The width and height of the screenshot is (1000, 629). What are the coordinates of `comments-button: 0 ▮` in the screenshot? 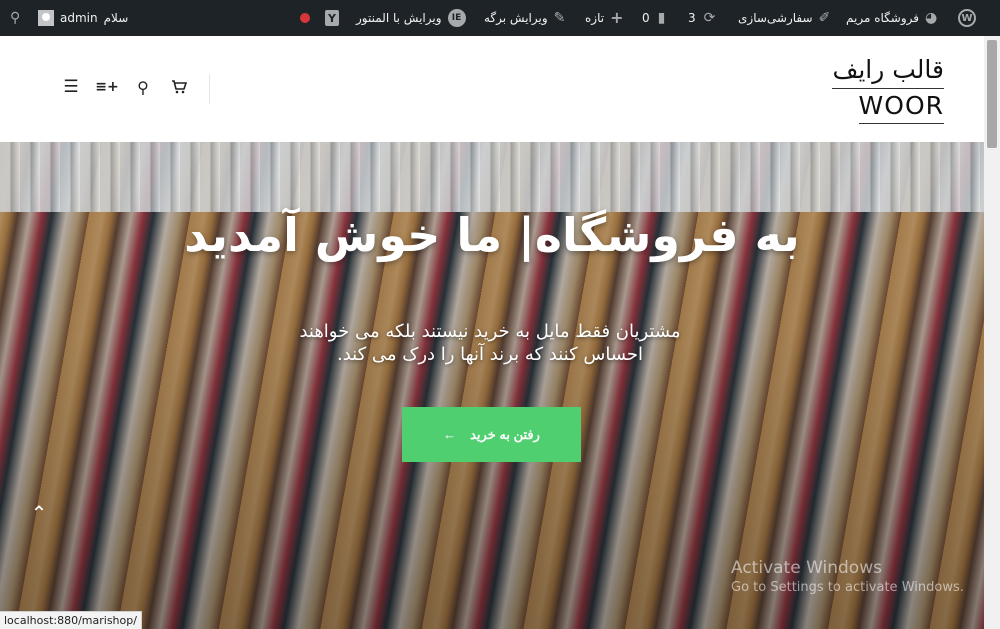 It's located at (653, 18).